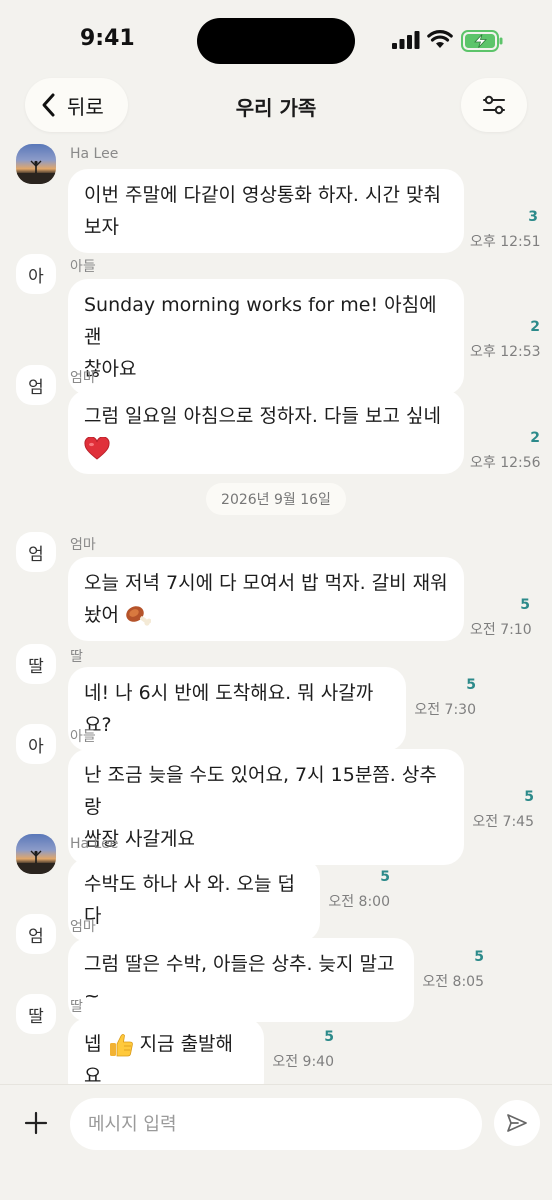 The image size is (552, 1200). What do you see at coordinates (262, 211) in the screenshot?
I see `message-text: 이번 주말에 다같이 영상통화 하자. 시간 맞춰 보자` at bounding box center [262, 211].